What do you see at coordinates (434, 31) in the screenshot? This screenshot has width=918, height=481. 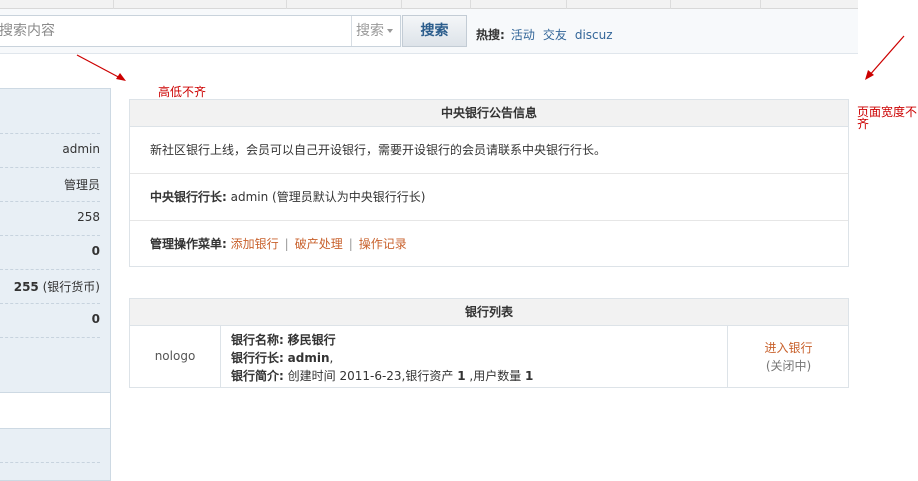 I see `search-button: 搜索` at bounding box center [434, 31].